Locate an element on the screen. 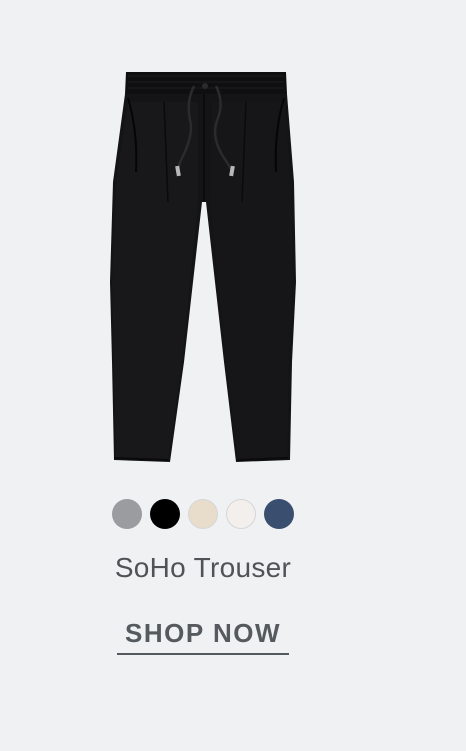  color-swatches is located at coordinates (203, 514).